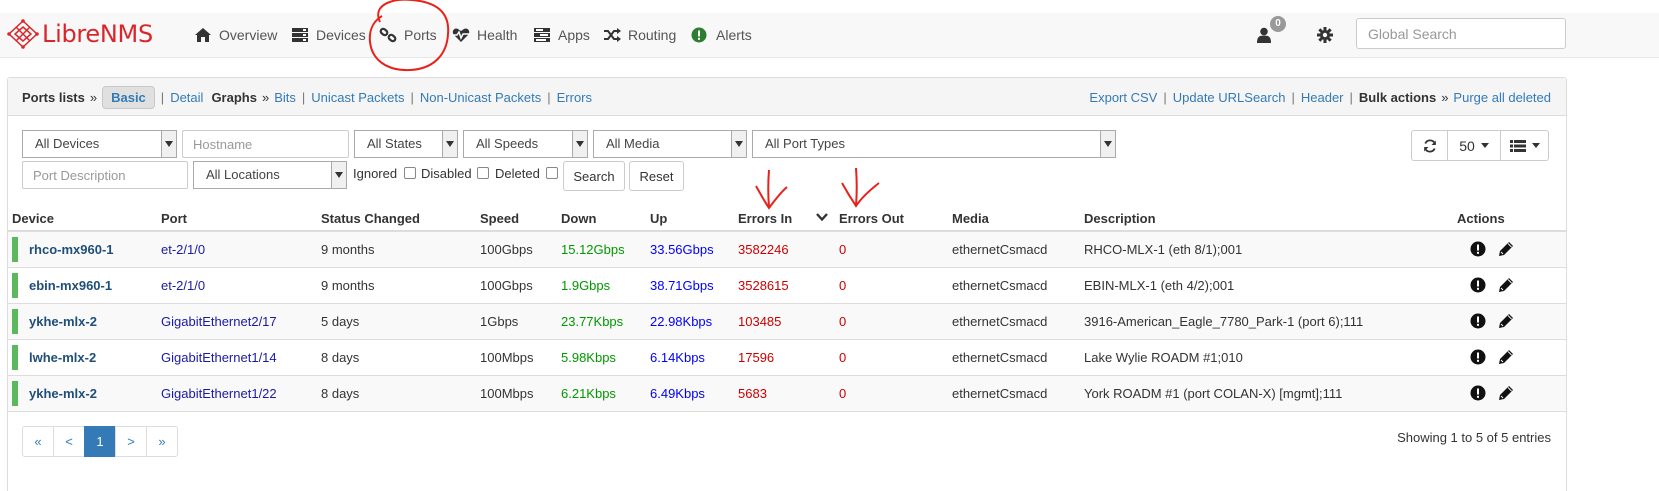 The width and height of the screenshot is (1659, 491). Describe the element at coordinates (186, 97) in the screenshot. I see `view-detail-link: Detail` at that location.